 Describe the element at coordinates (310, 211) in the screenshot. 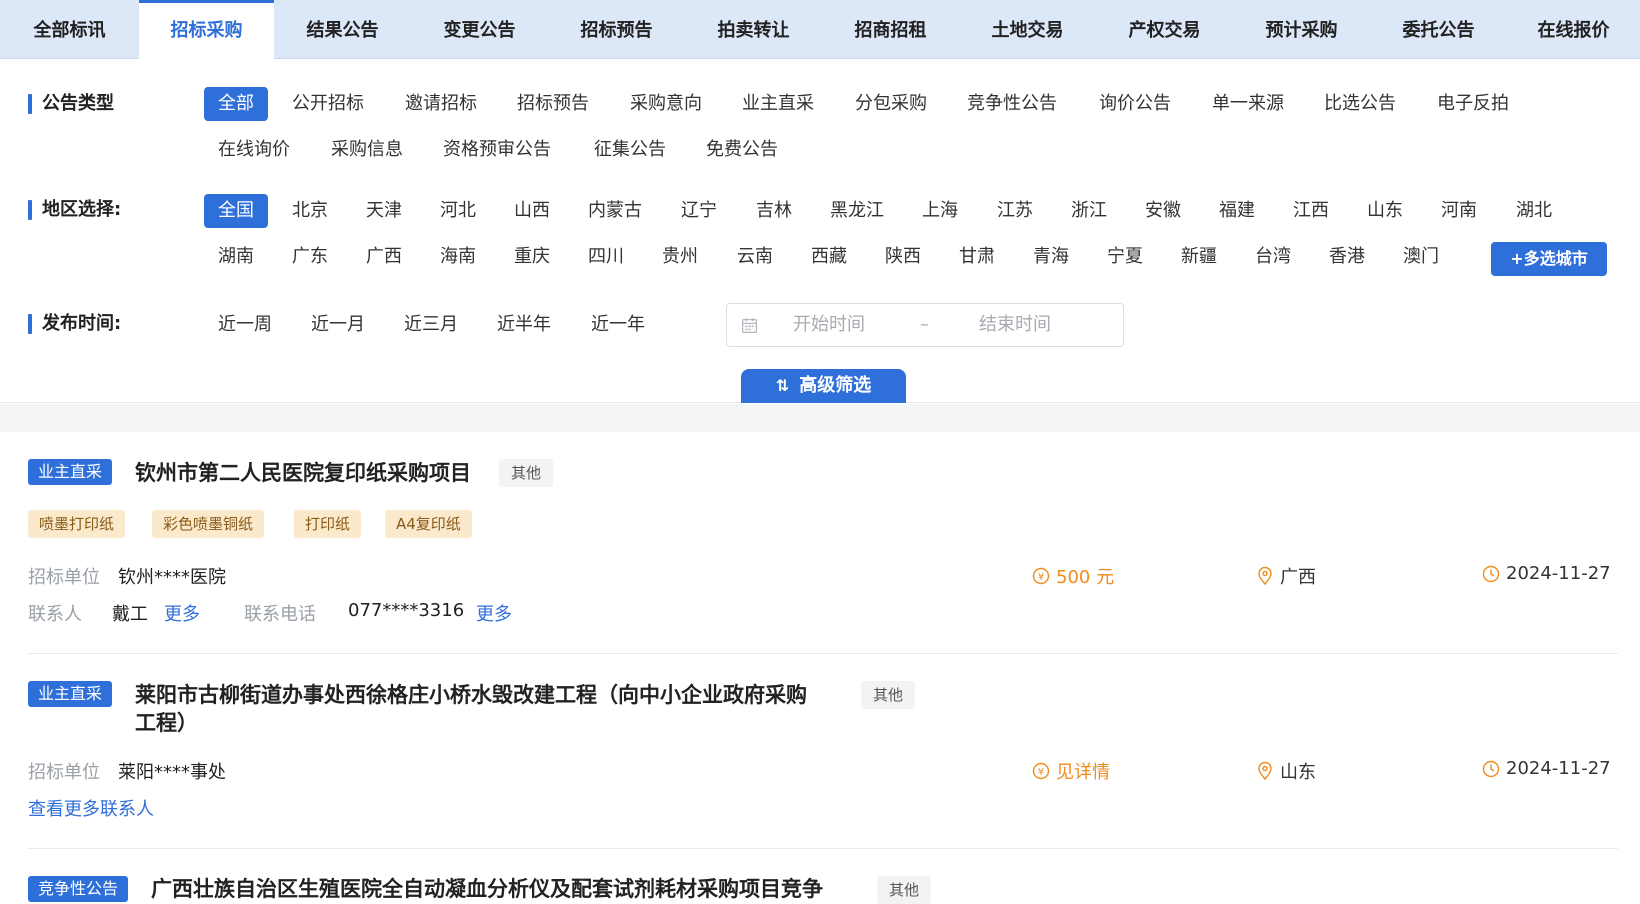

I see `region-option: 北京` at that location.